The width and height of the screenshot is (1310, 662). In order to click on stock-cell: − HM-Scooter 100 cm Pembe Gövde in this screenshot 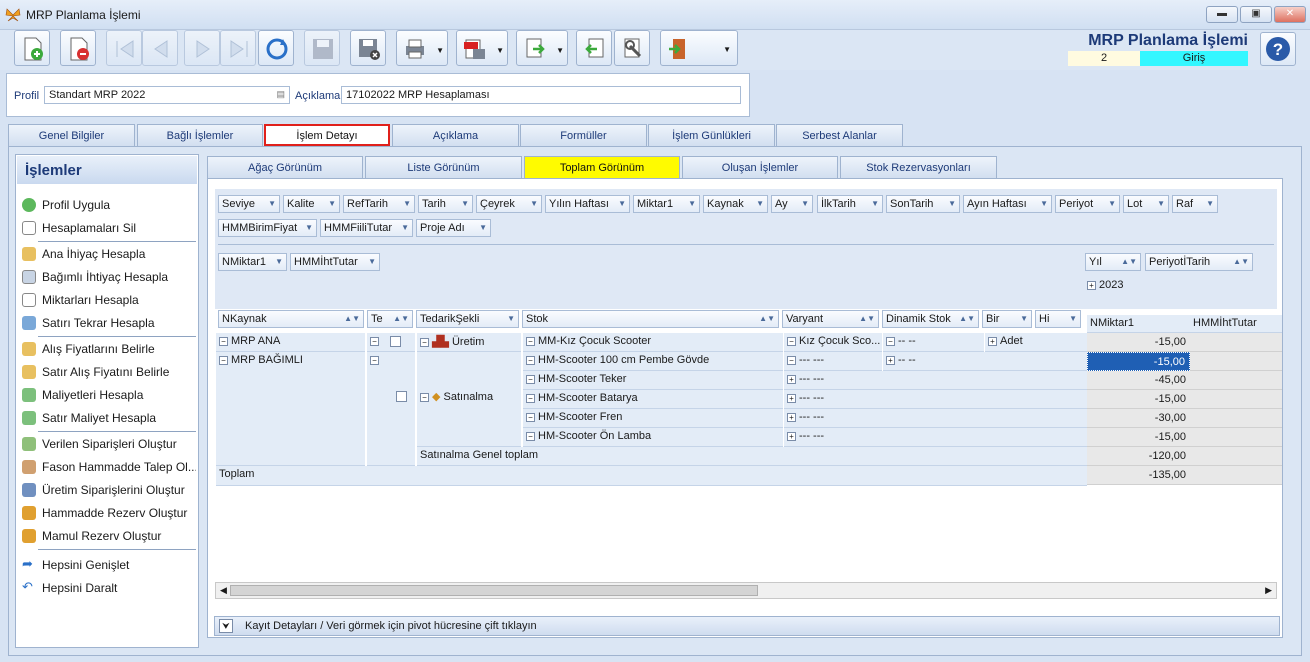, I will do `click(653, 361)`.